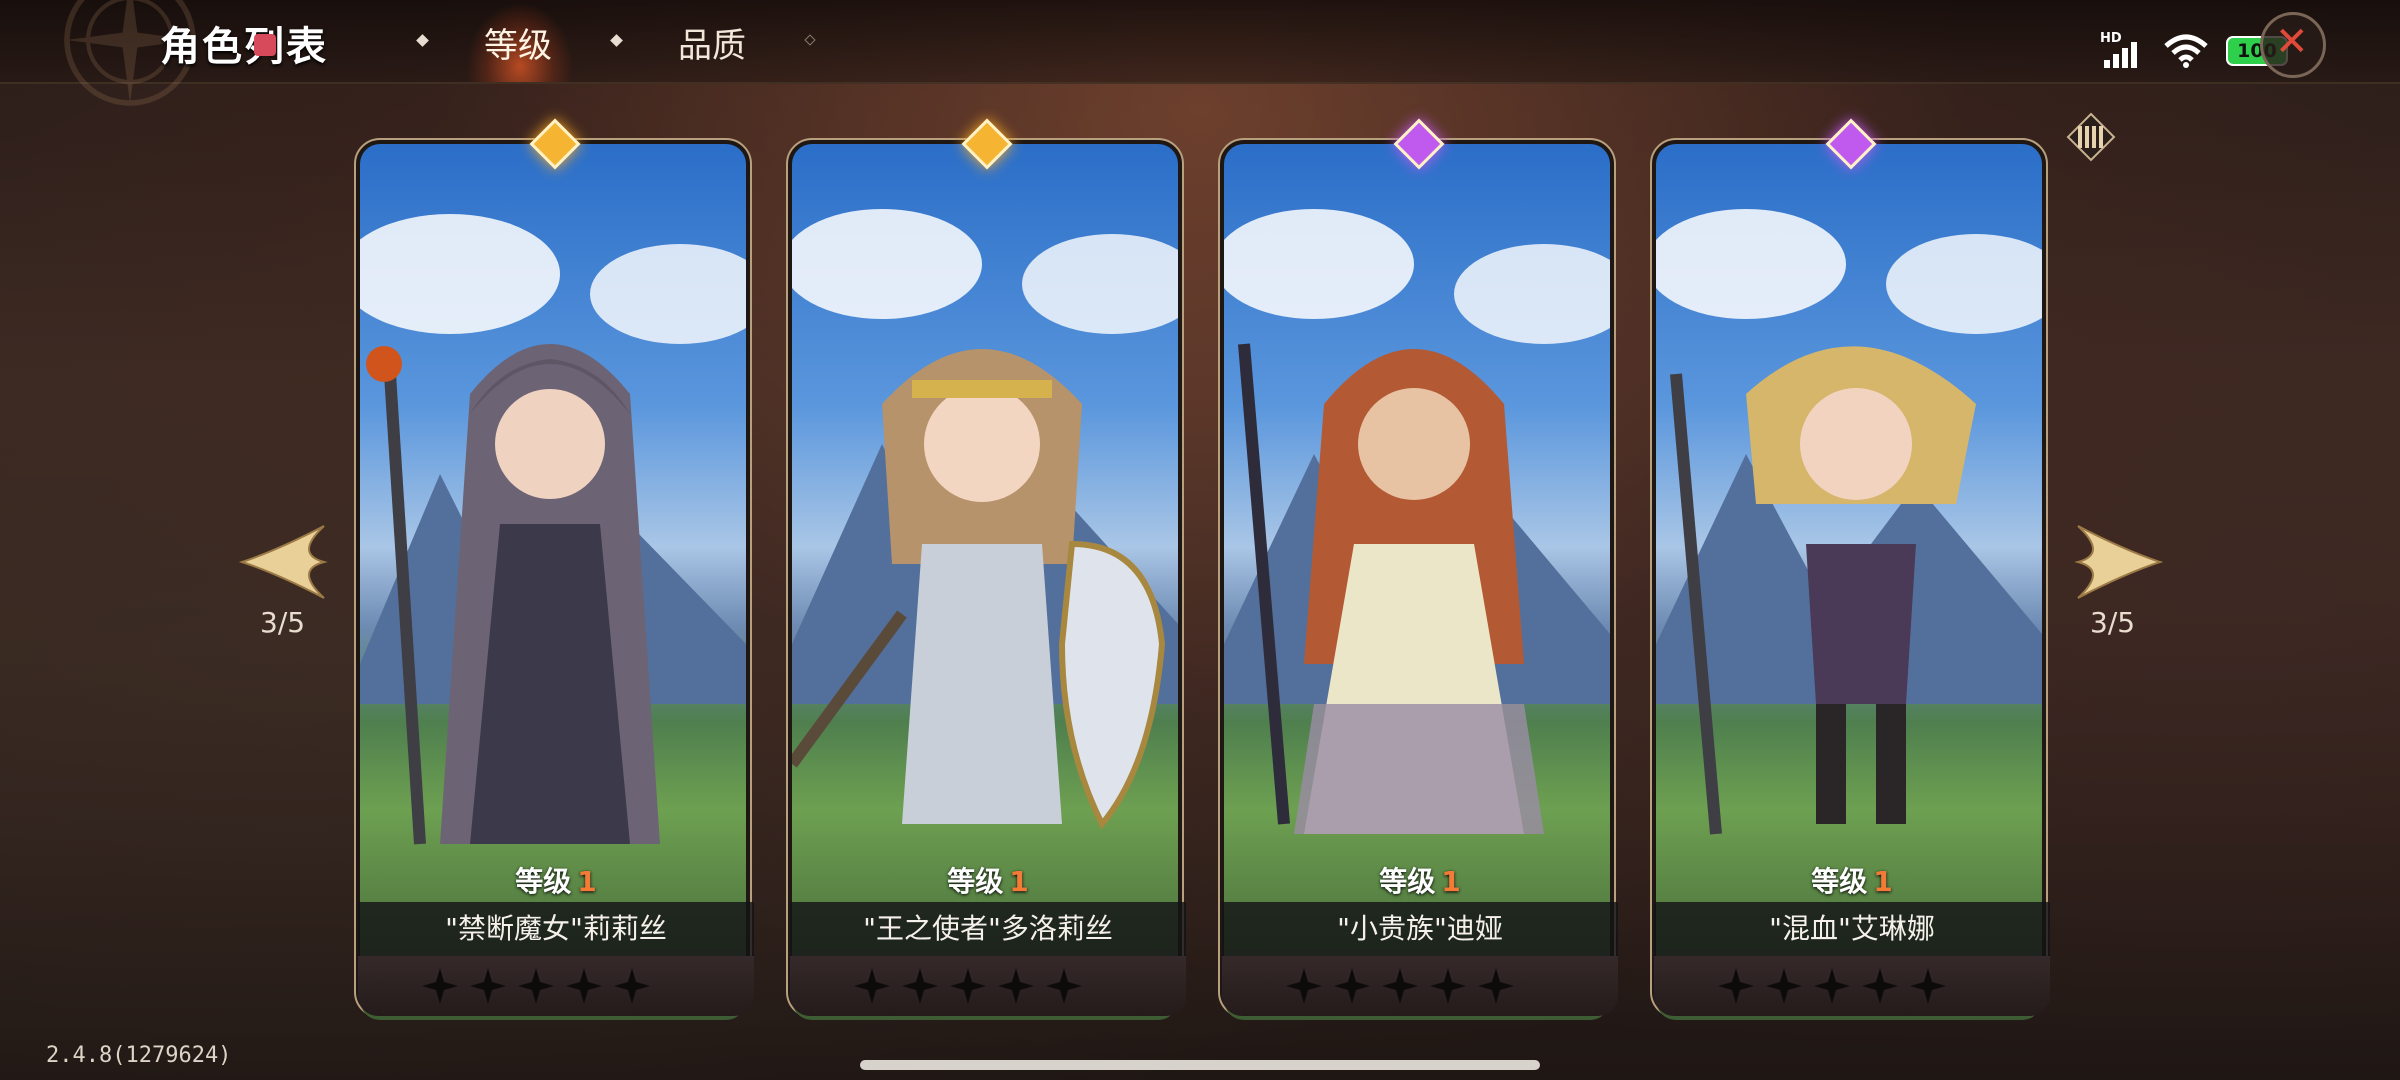 The width and height of the screenshot is (2400, 1080). What do you see at coordinates (2113, 622) in the screenshot?
I see `page-indicator-right: 3/5` at bounding box center [2113, 622].